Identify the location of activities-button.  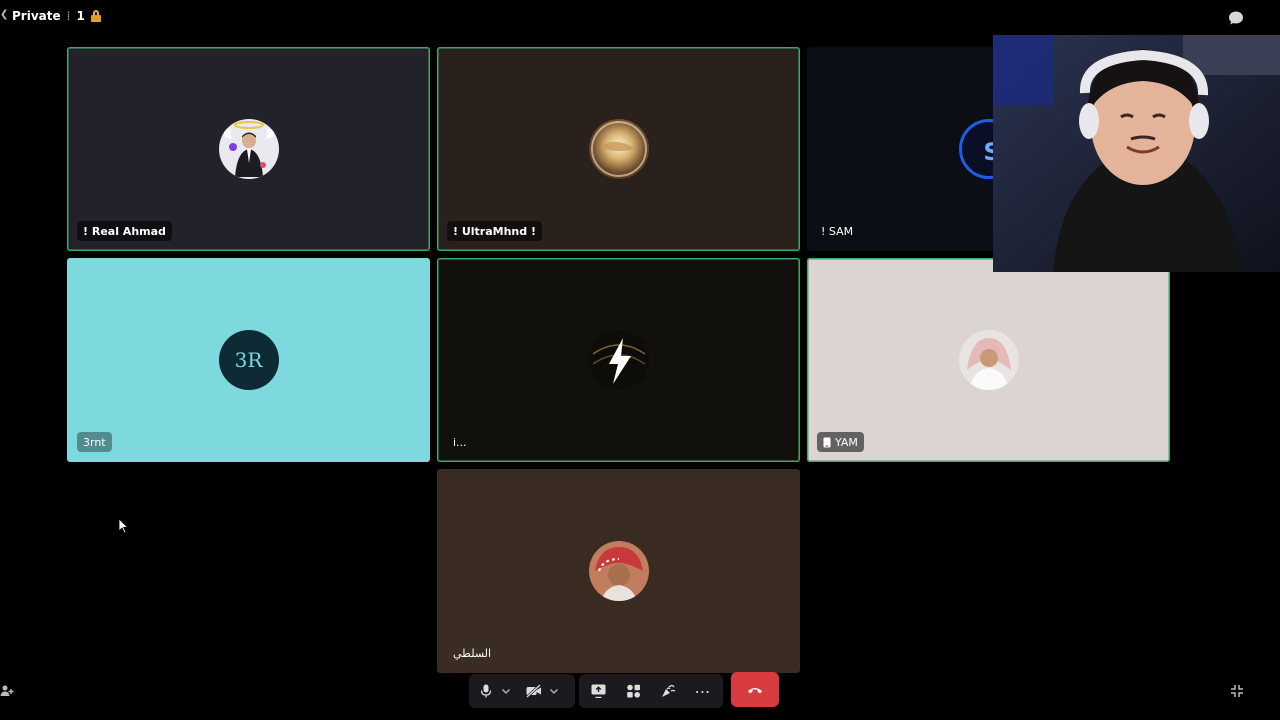
(633, 691).